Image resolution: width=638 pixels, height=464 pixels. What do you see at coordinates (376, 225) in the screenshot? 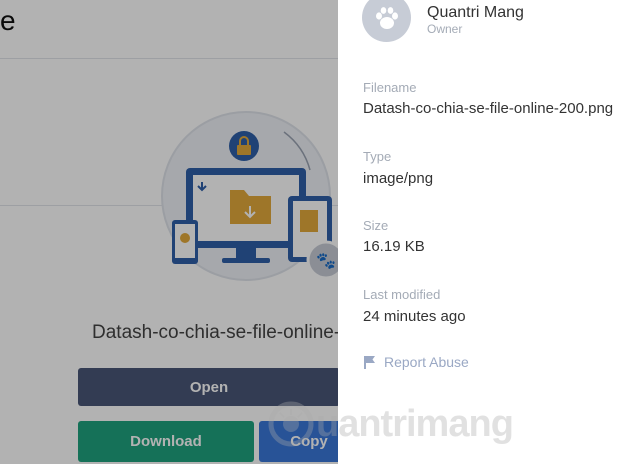
I see `size-label: Size` at bounding box center [376, 225].